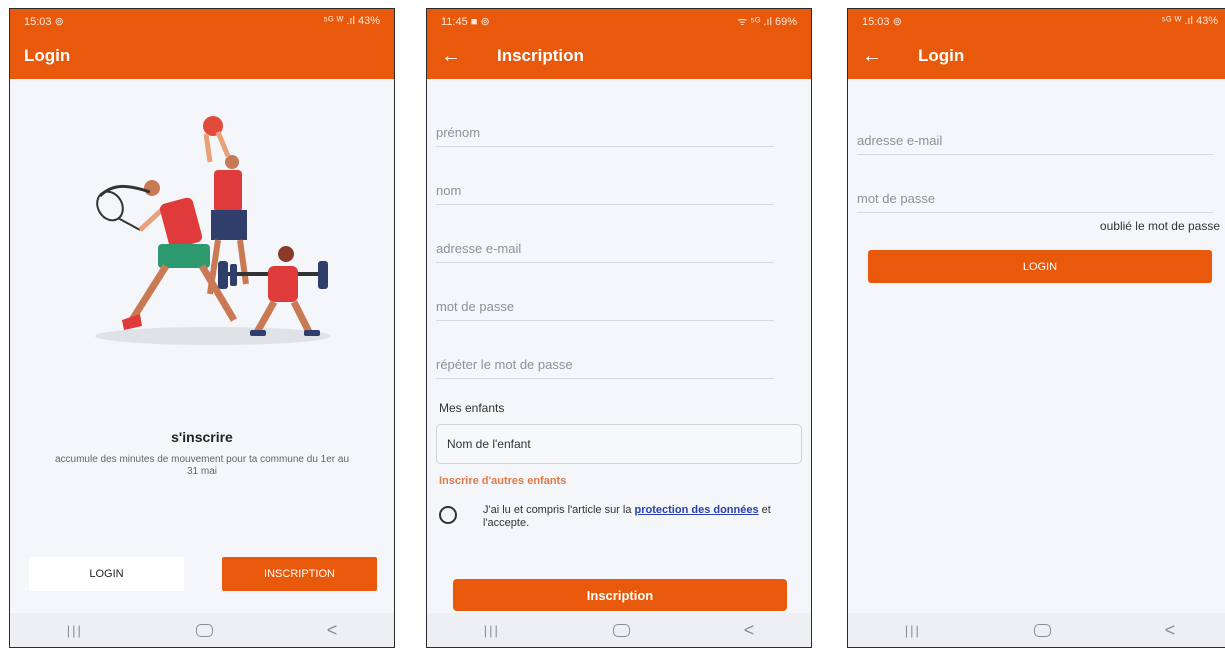 Image resolution: width=1225 pixels, height=648 pixels. Describe the element at coordinates (502, 481) in the screenshot. I see `add-children-link: Inscrire d'autres enfants` at that location.